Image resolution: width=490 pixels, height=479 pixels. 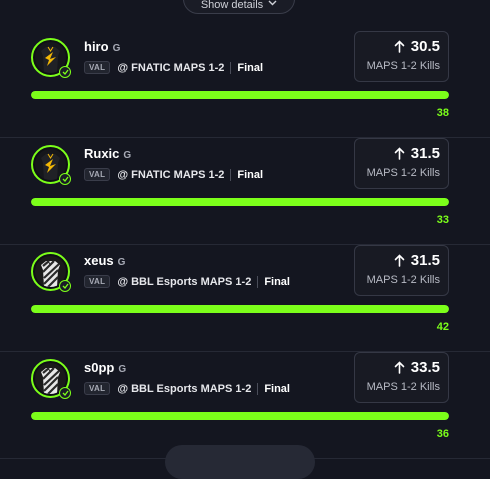 I want to click on projection-value-row: 30.5, so click(x=417, y=46).